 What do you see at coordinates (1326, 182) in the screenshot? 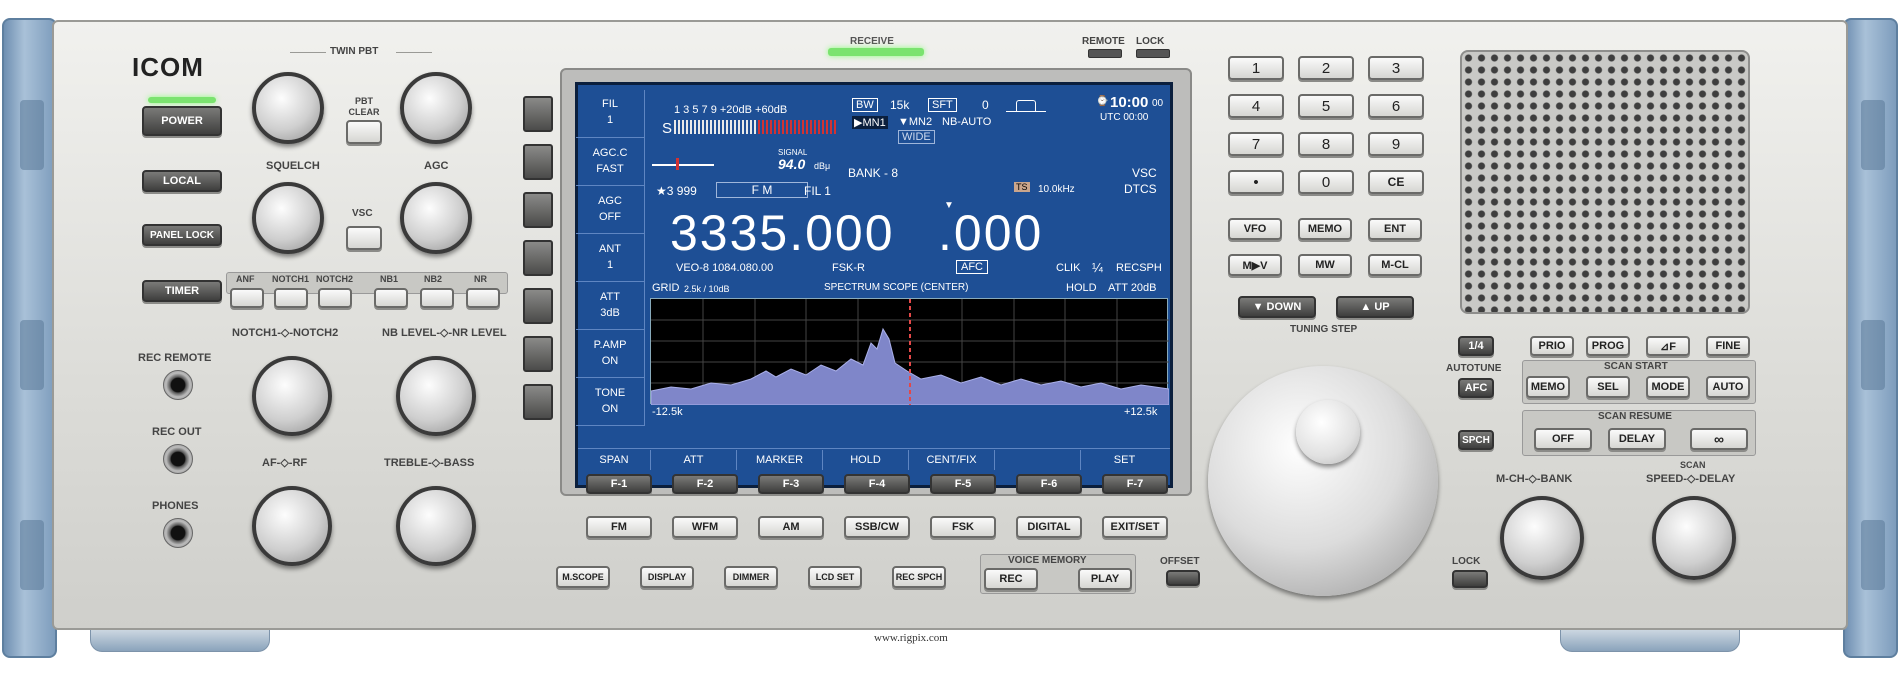
I see `key-0: 0` at bounding box center [1326, 182].